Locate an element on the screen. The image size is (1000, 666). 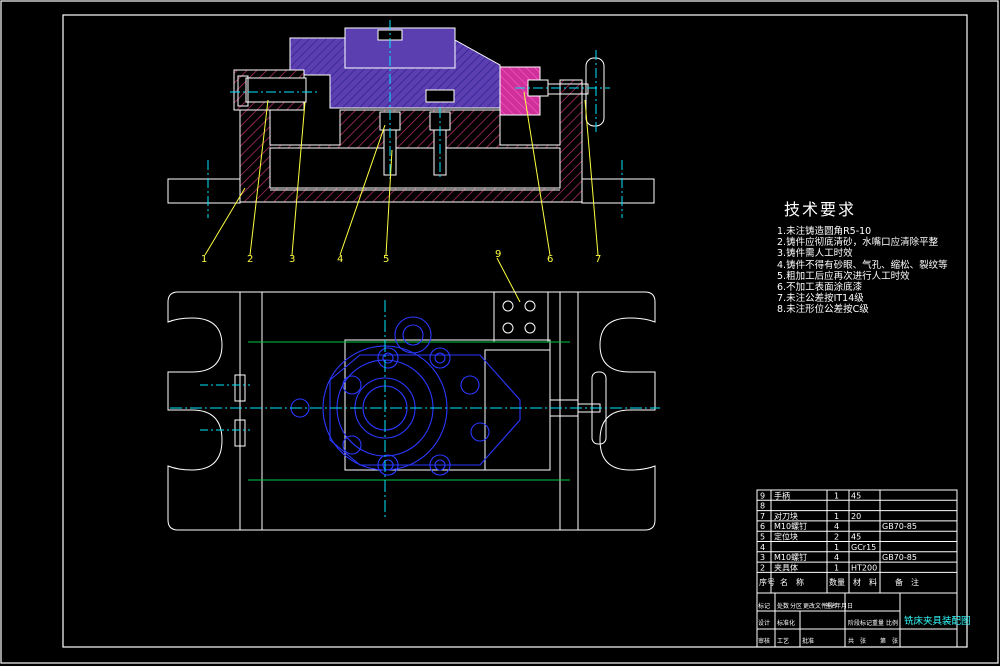
balloon-2: 2 is located at coordinates (250, 259).